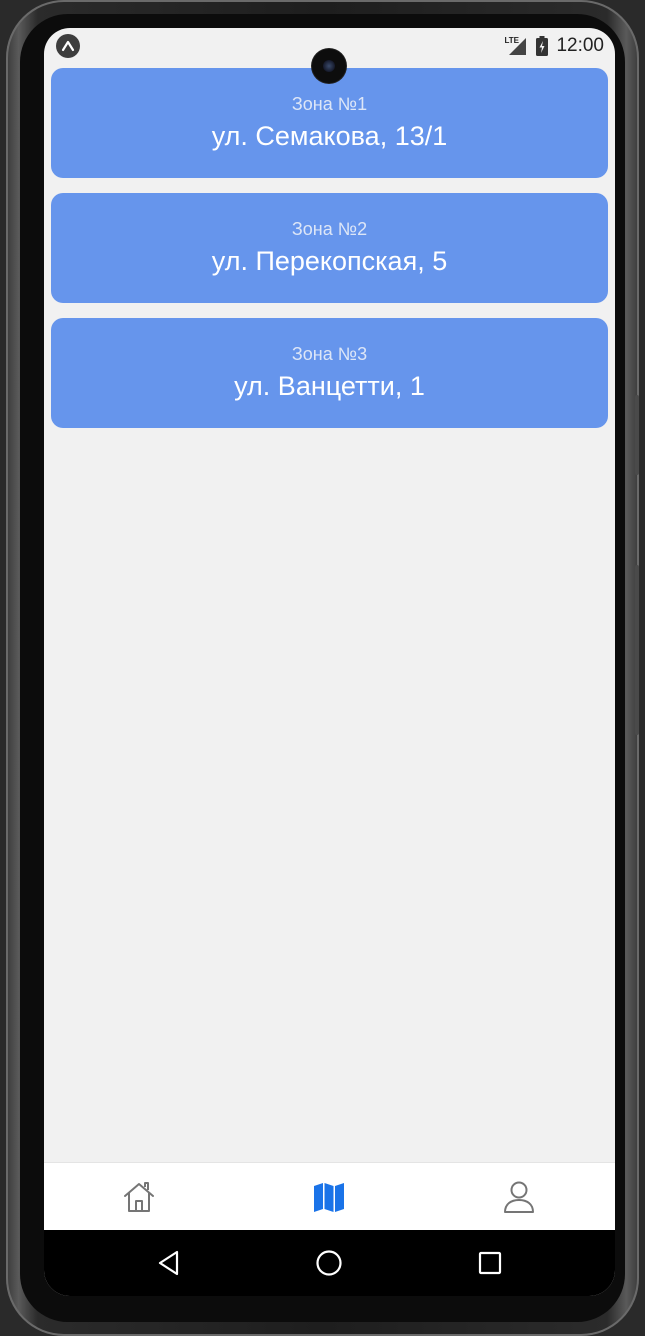 This screenshot has height=1336, width=645. Describe the element at coordinates (329, 386) in the screenshot. I see `zone-address: ул. Ванцетти, 1` at that location.